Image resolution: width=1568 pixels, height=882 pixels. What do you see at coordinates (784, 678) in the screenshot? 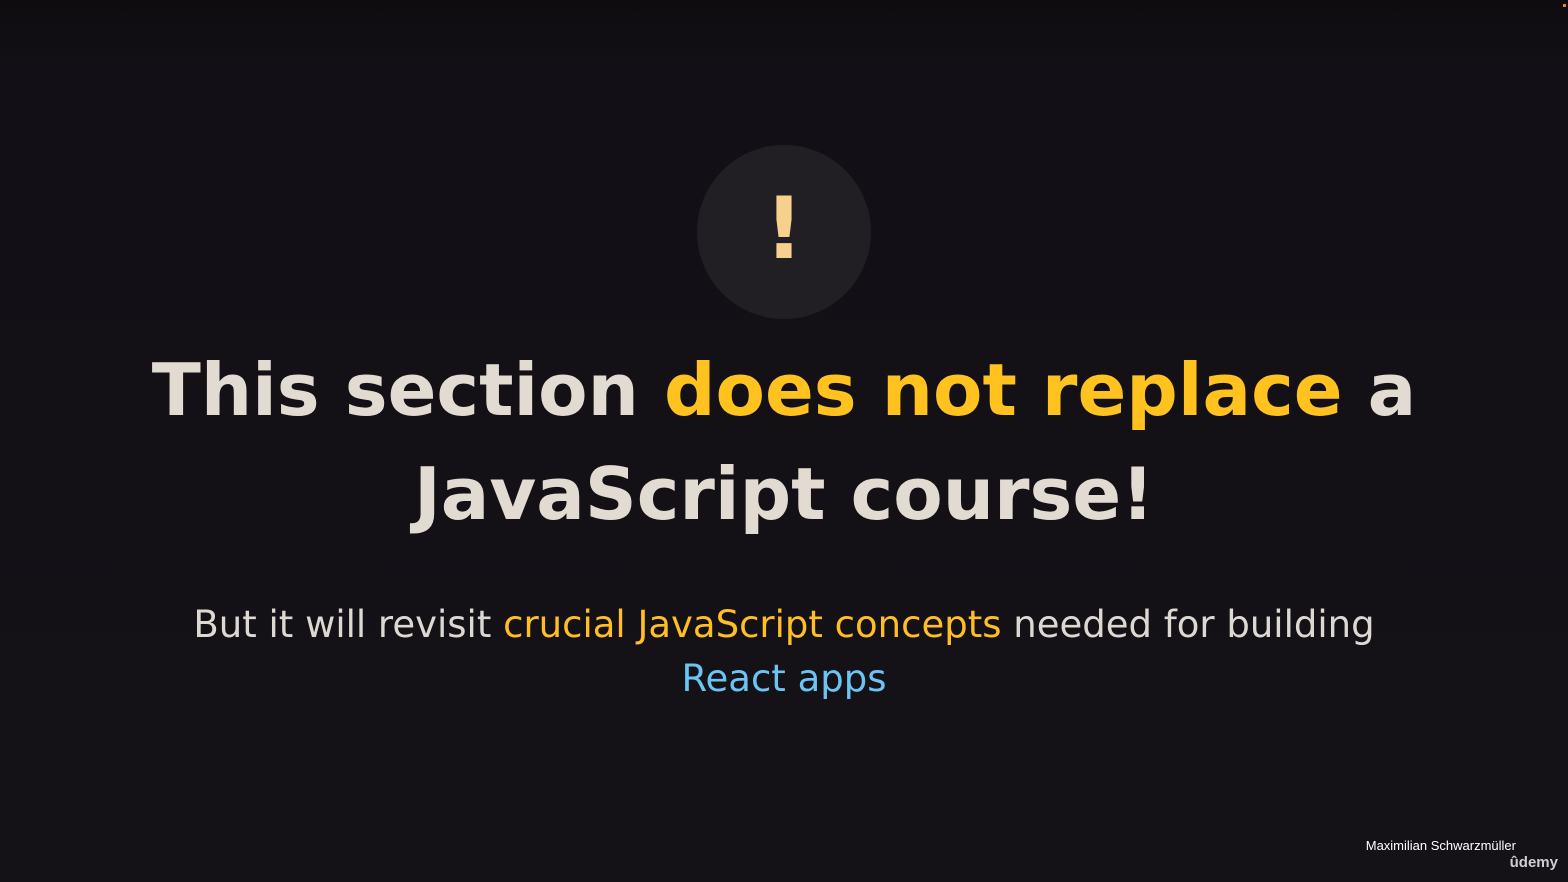
I see `subline-highlight-react: React apps` at bounding box center [784, 678].